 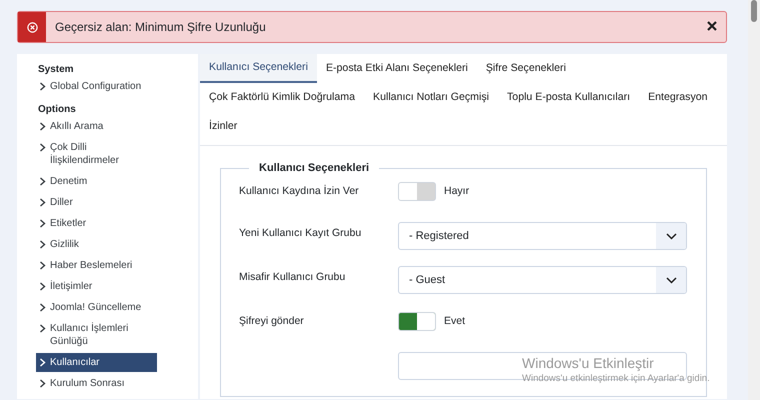 What do you see at coordinates (56, 69) in the screenshot?
I see `section-heading: System` at bounding box center [56, 69].